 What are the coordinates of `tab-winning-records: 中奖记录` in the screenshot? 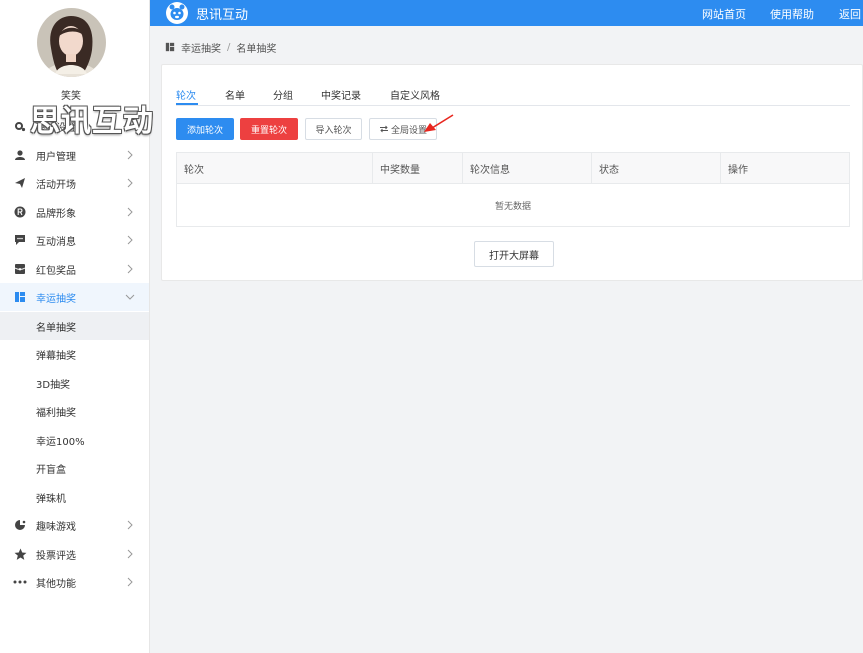 It's located at (341, 94).